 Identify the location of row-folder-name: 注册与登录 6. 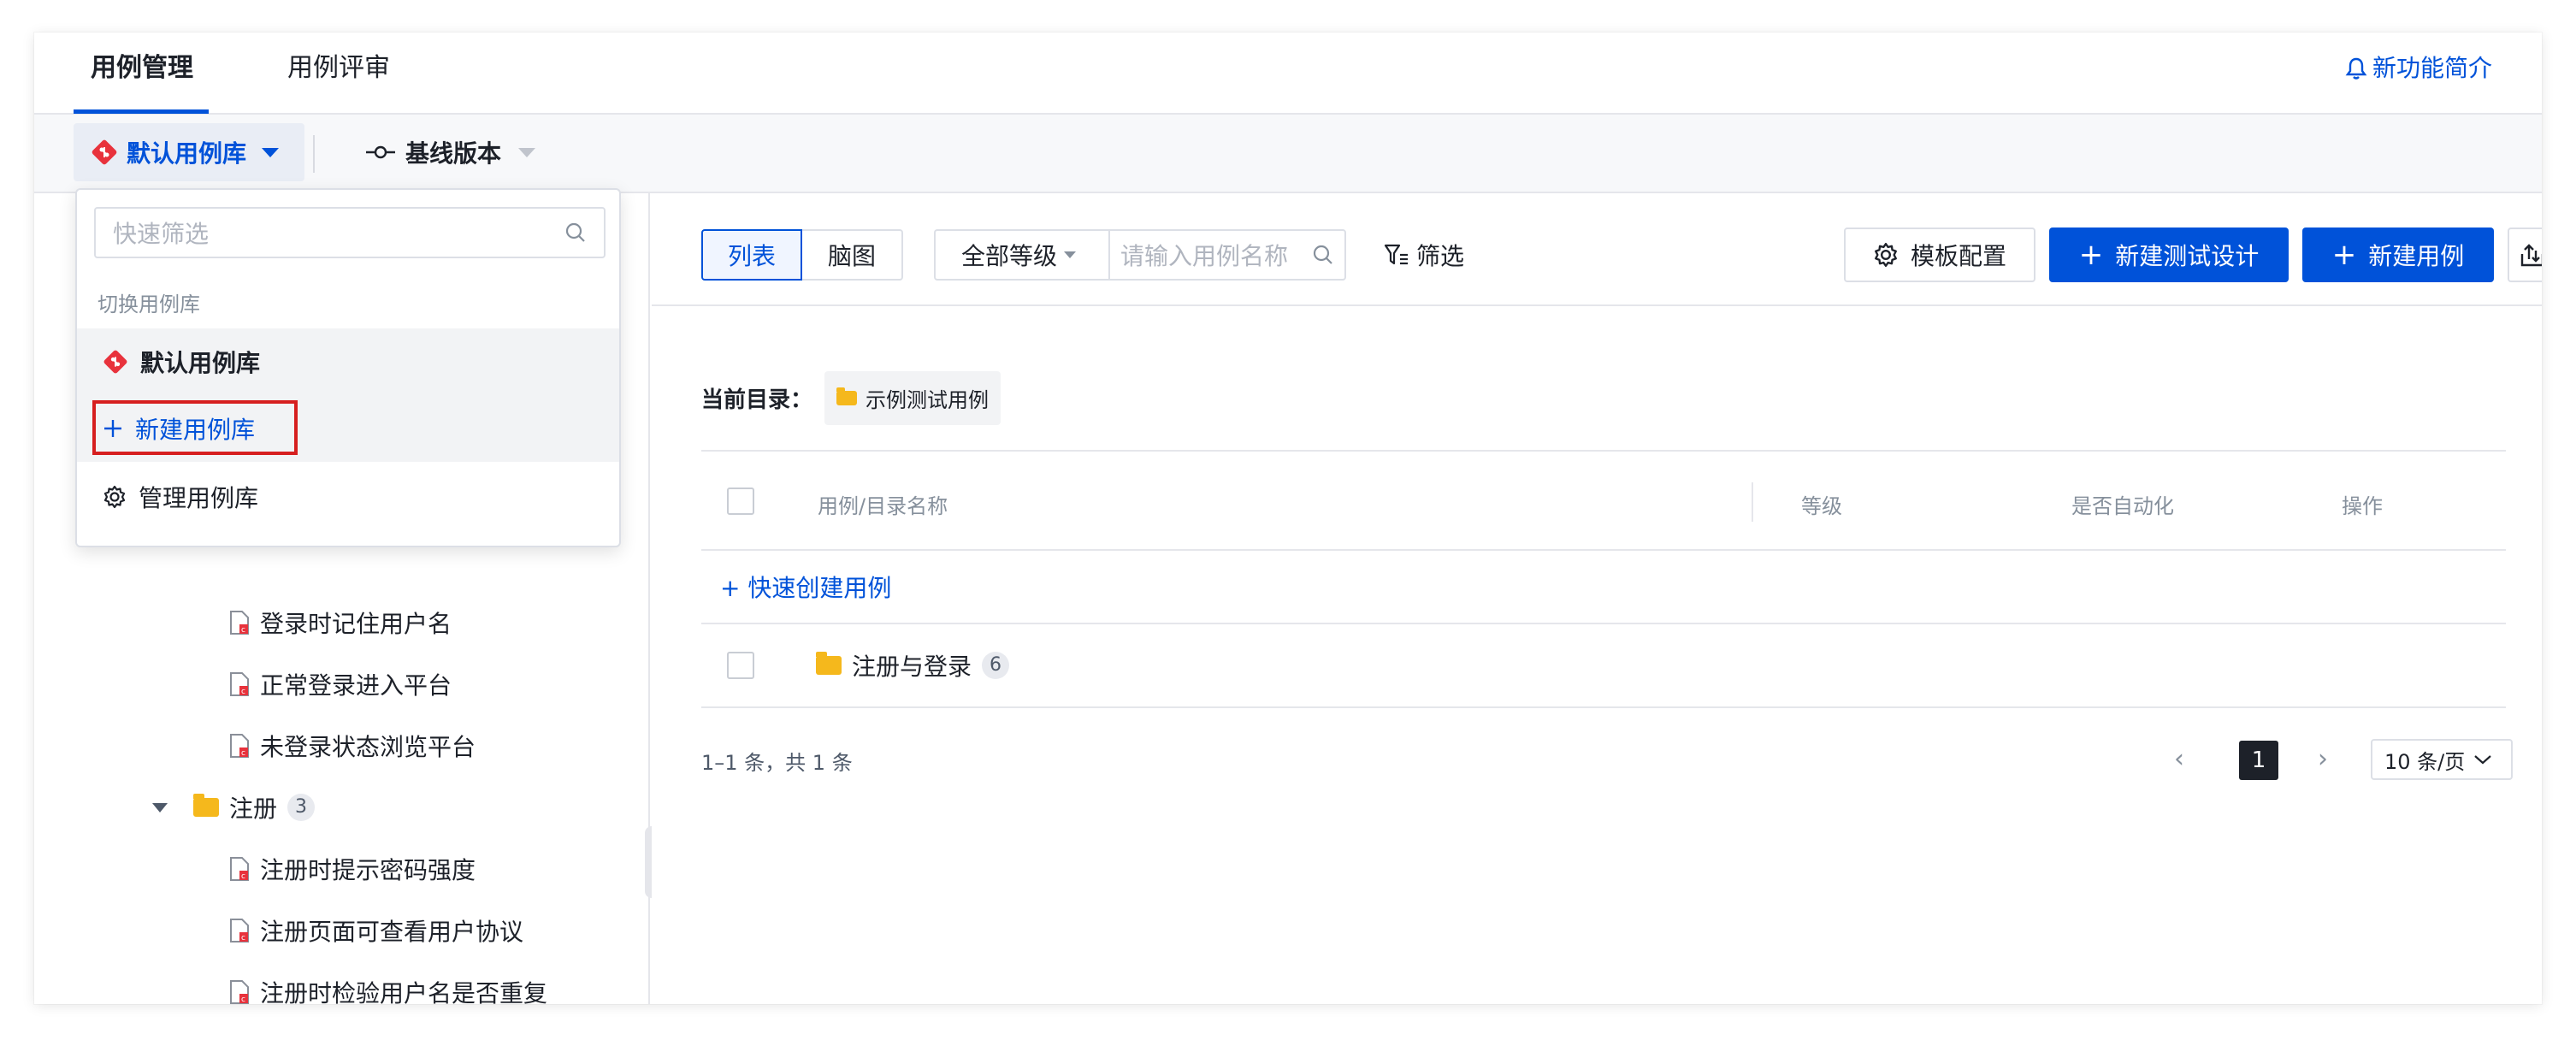
(913, 665).